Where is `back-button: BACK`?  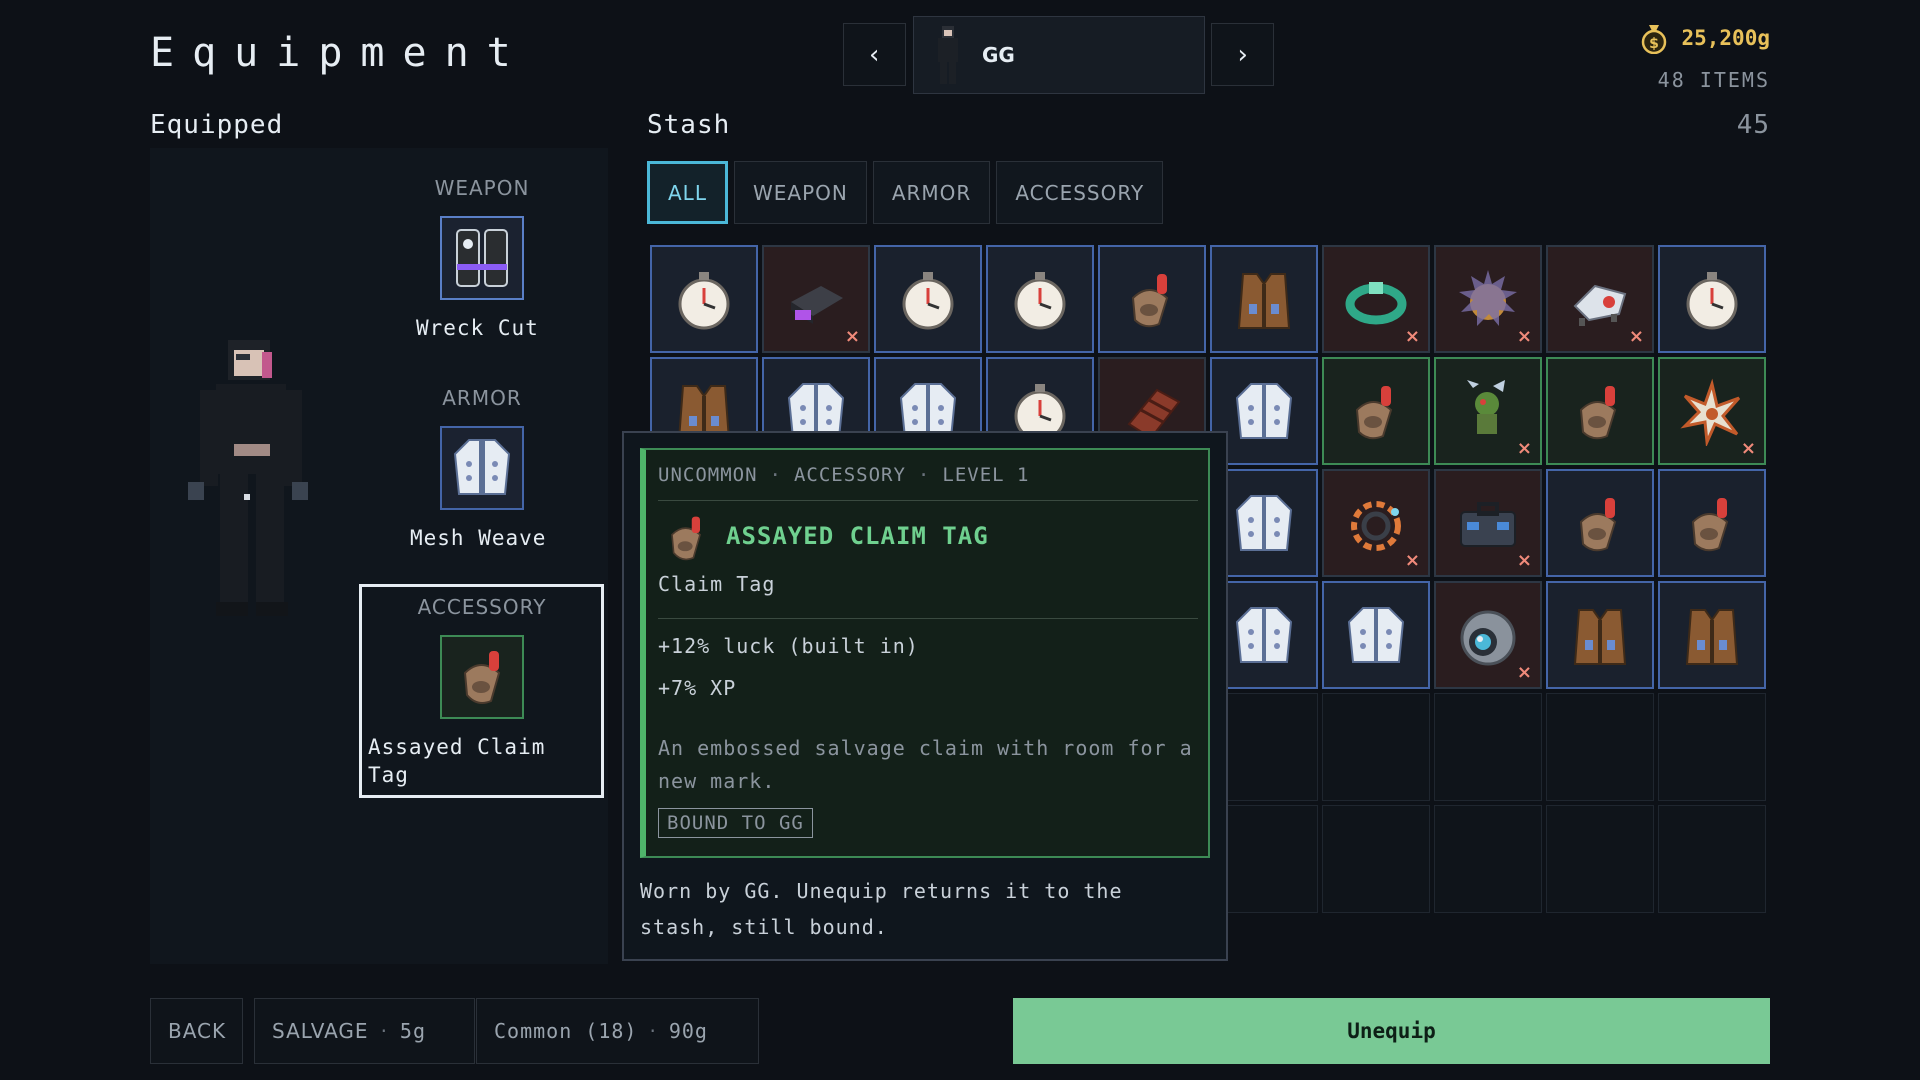 back-button: BACK is located at coordinates (196, 1031).